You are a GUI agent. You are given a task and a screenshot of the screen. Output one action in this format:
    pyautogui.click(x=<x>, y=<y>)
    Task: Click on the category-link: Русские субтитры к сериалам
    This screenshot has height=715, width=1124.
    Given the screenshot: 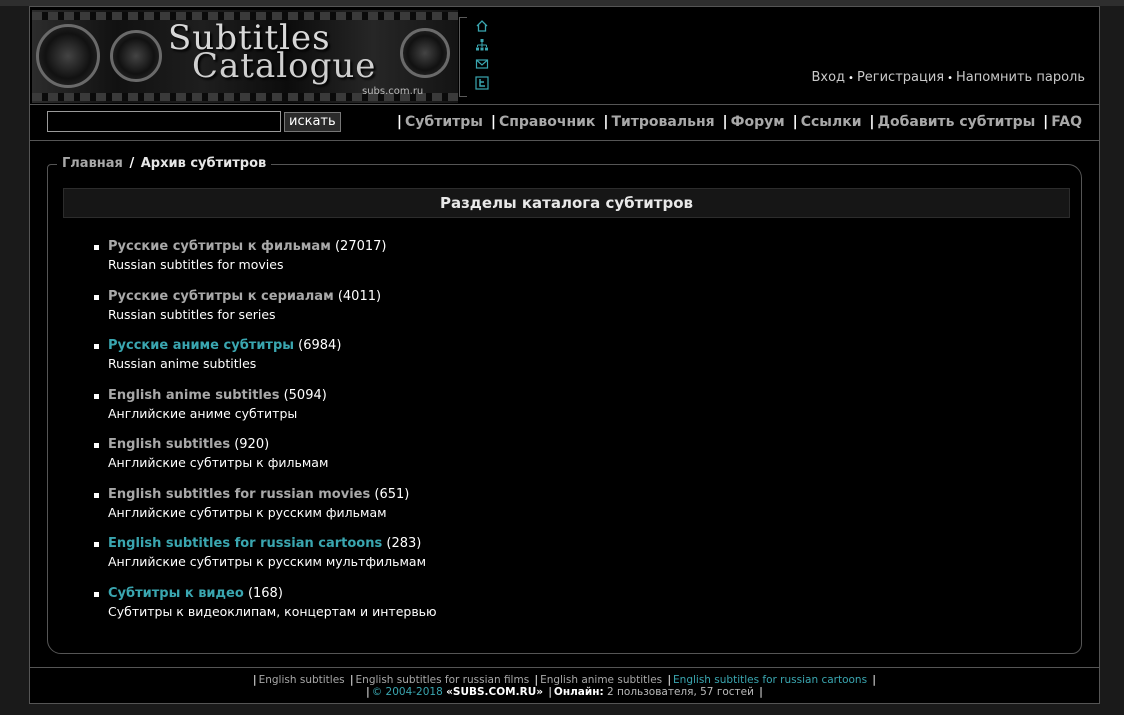 What is the action you would take?
    pyautogui.click(x=221, y=296)
    